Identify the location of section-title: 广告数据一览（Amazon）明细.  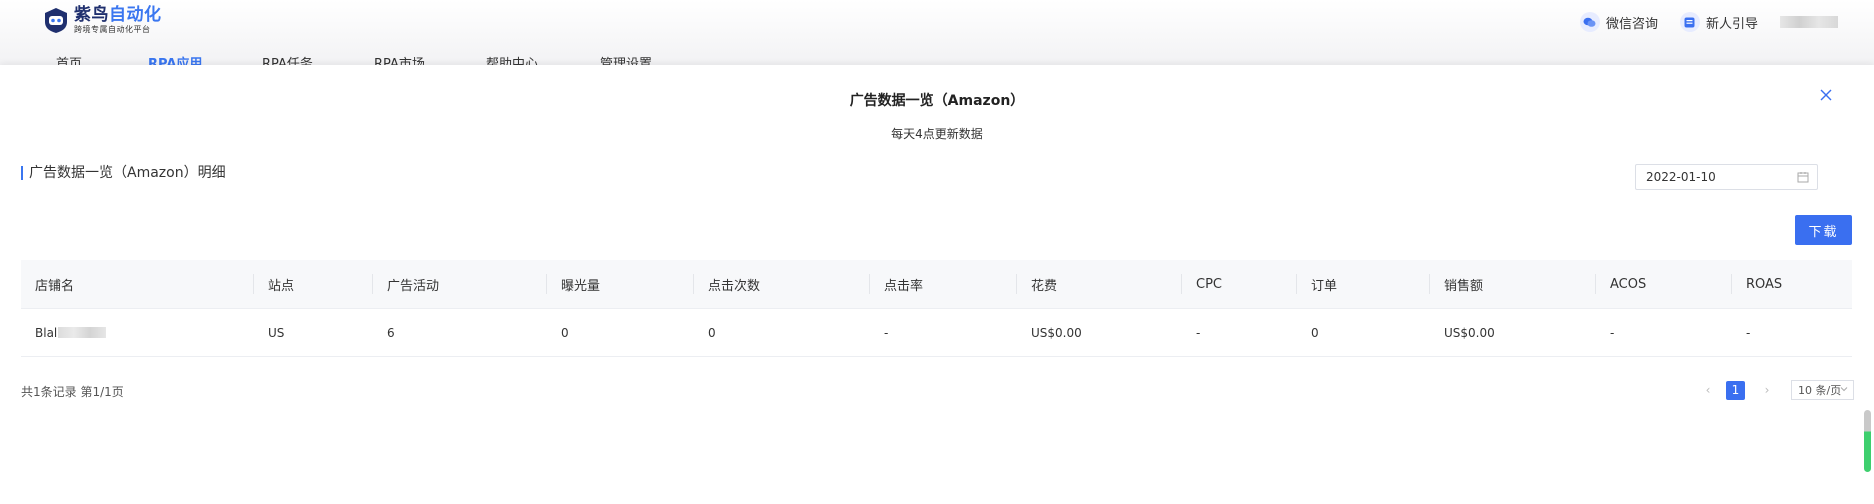
(123, 173).